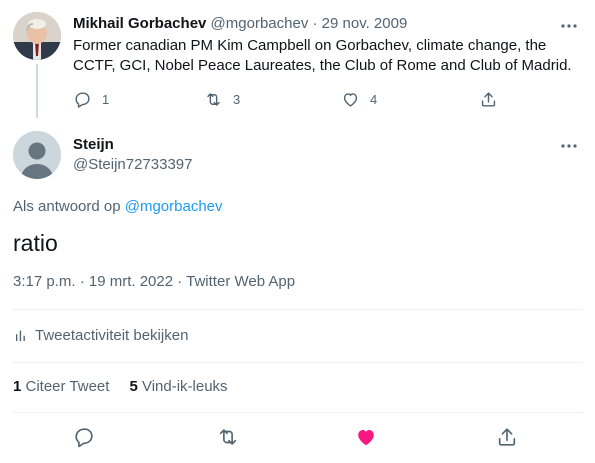  Describe the element at coordinates (93, 145) in the screenshot. I see `reply-display-name: Steijn` at that location.